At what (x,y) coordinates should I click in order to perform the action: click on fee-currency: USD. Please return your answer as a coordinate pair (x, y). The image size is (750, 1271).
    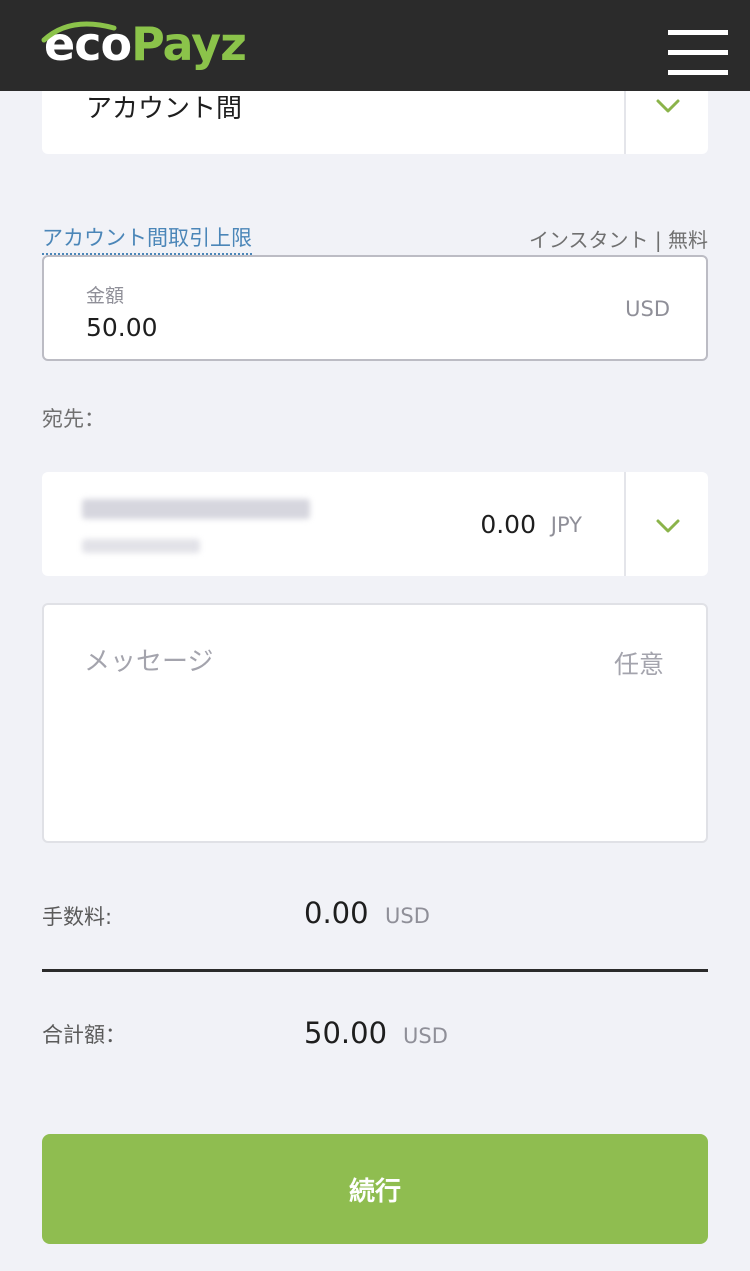
    Looking at the image, I should click on (407, 916).